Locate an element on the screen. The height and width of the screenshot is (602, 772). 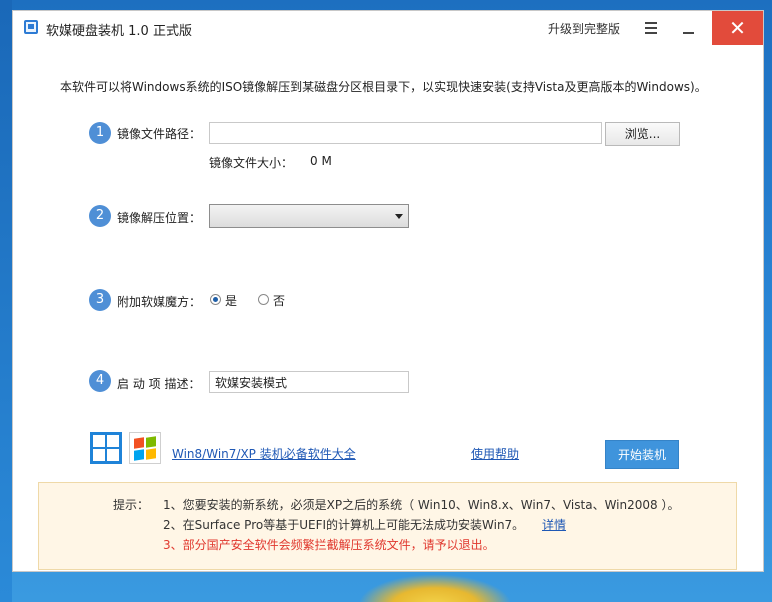
addon-yes-label: 是 is located at coordinates (231, 300).